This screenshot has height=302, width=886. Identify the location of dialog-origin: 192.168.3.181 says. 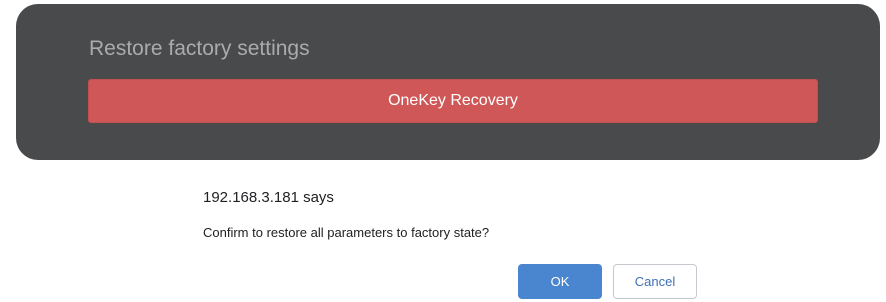
(268, 197).